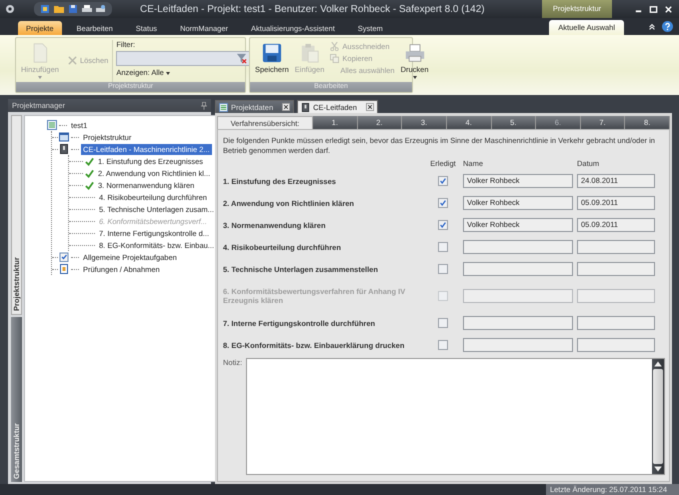  I want to click on maximize-icon, so click(653, 9).